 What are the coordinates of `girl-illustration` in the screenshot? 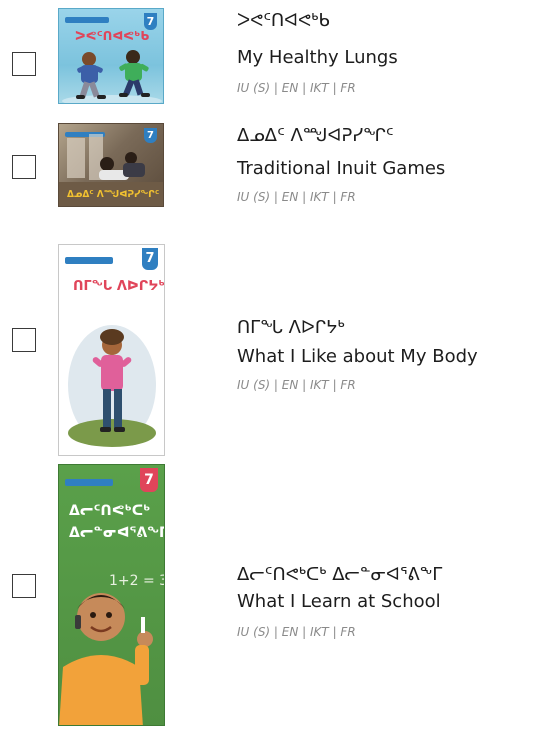 It's located at (112, 386).